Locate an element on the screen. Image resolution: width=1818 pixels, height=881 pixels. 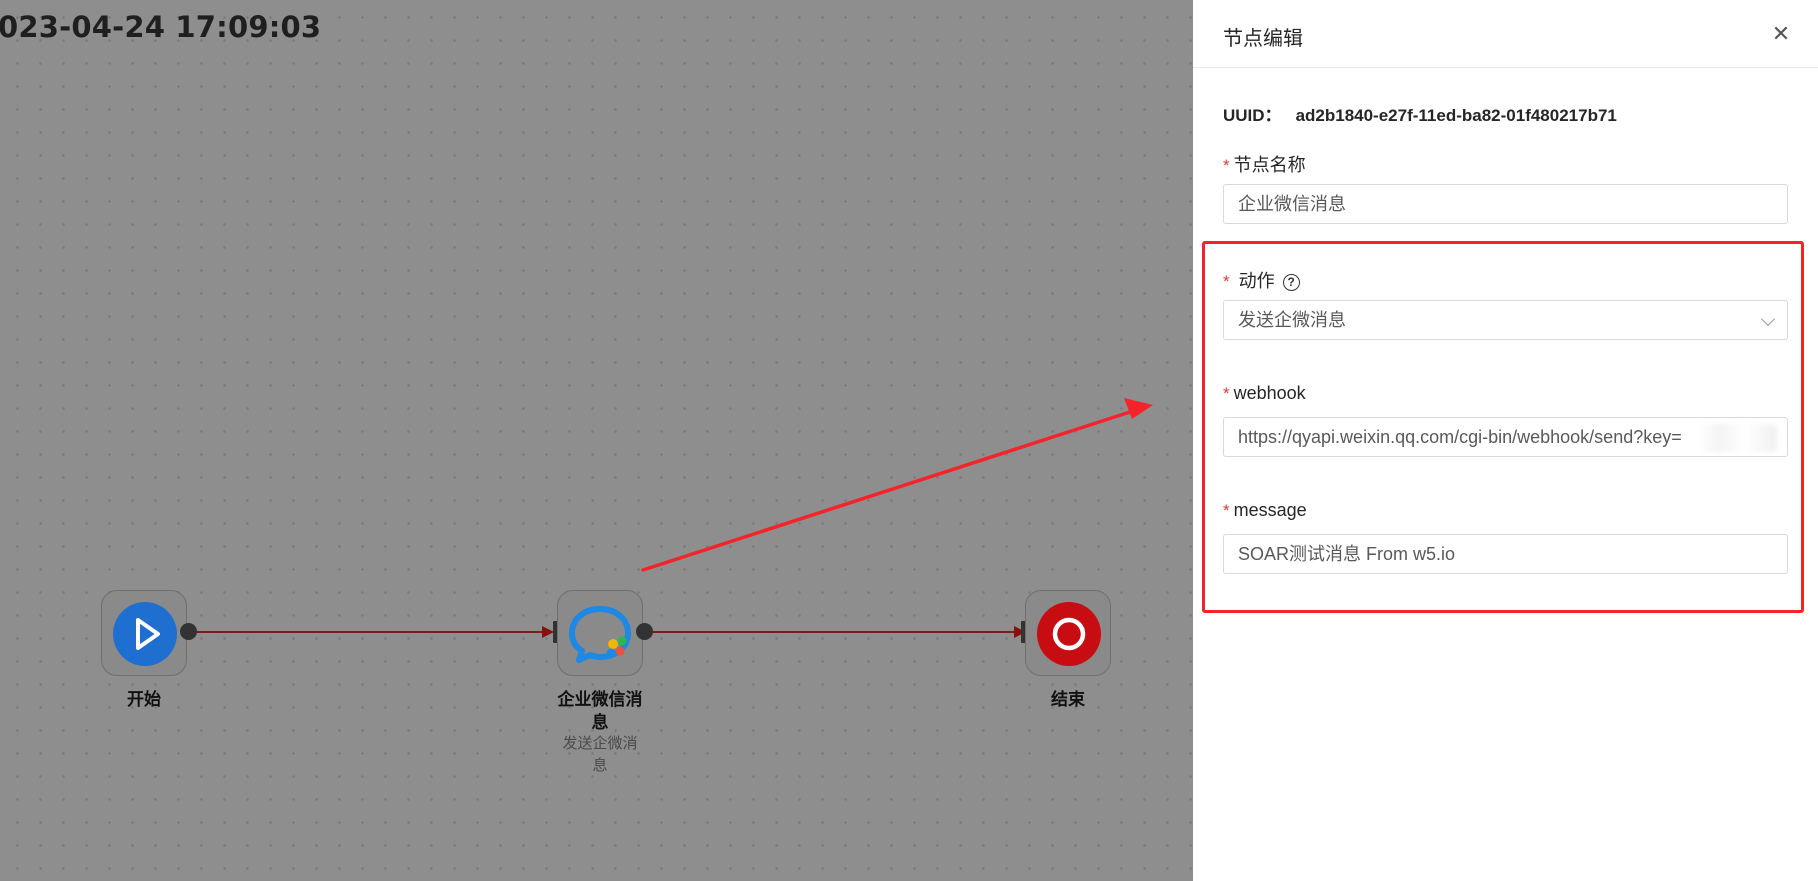
uuid-label: UUID： is located at coordinates (1252, 115).